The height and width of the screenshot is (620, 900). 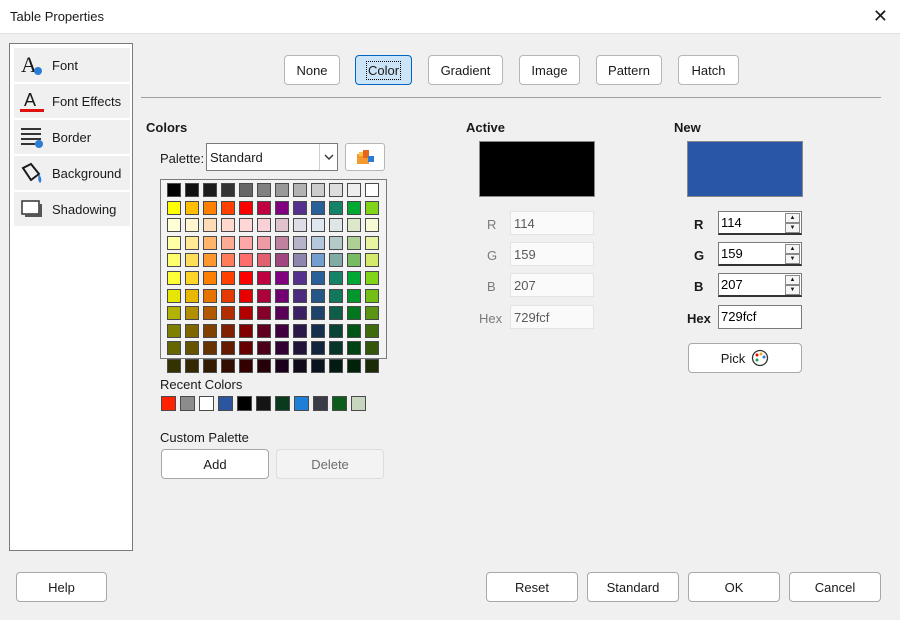 What do you see at coordinates (215, 464) in the screenshot?
I see `add-button: Add` at bounding box center [215, 464].